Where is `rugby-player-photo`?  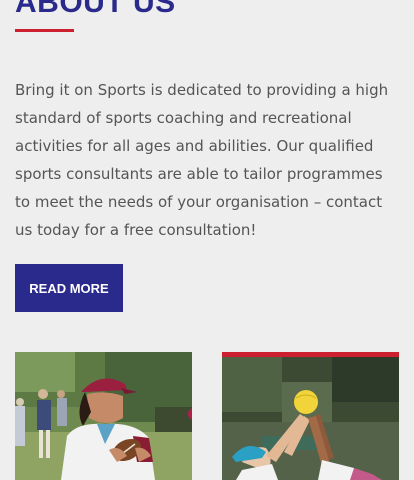 rugby-player-photo is located at coordinates (103, 416).